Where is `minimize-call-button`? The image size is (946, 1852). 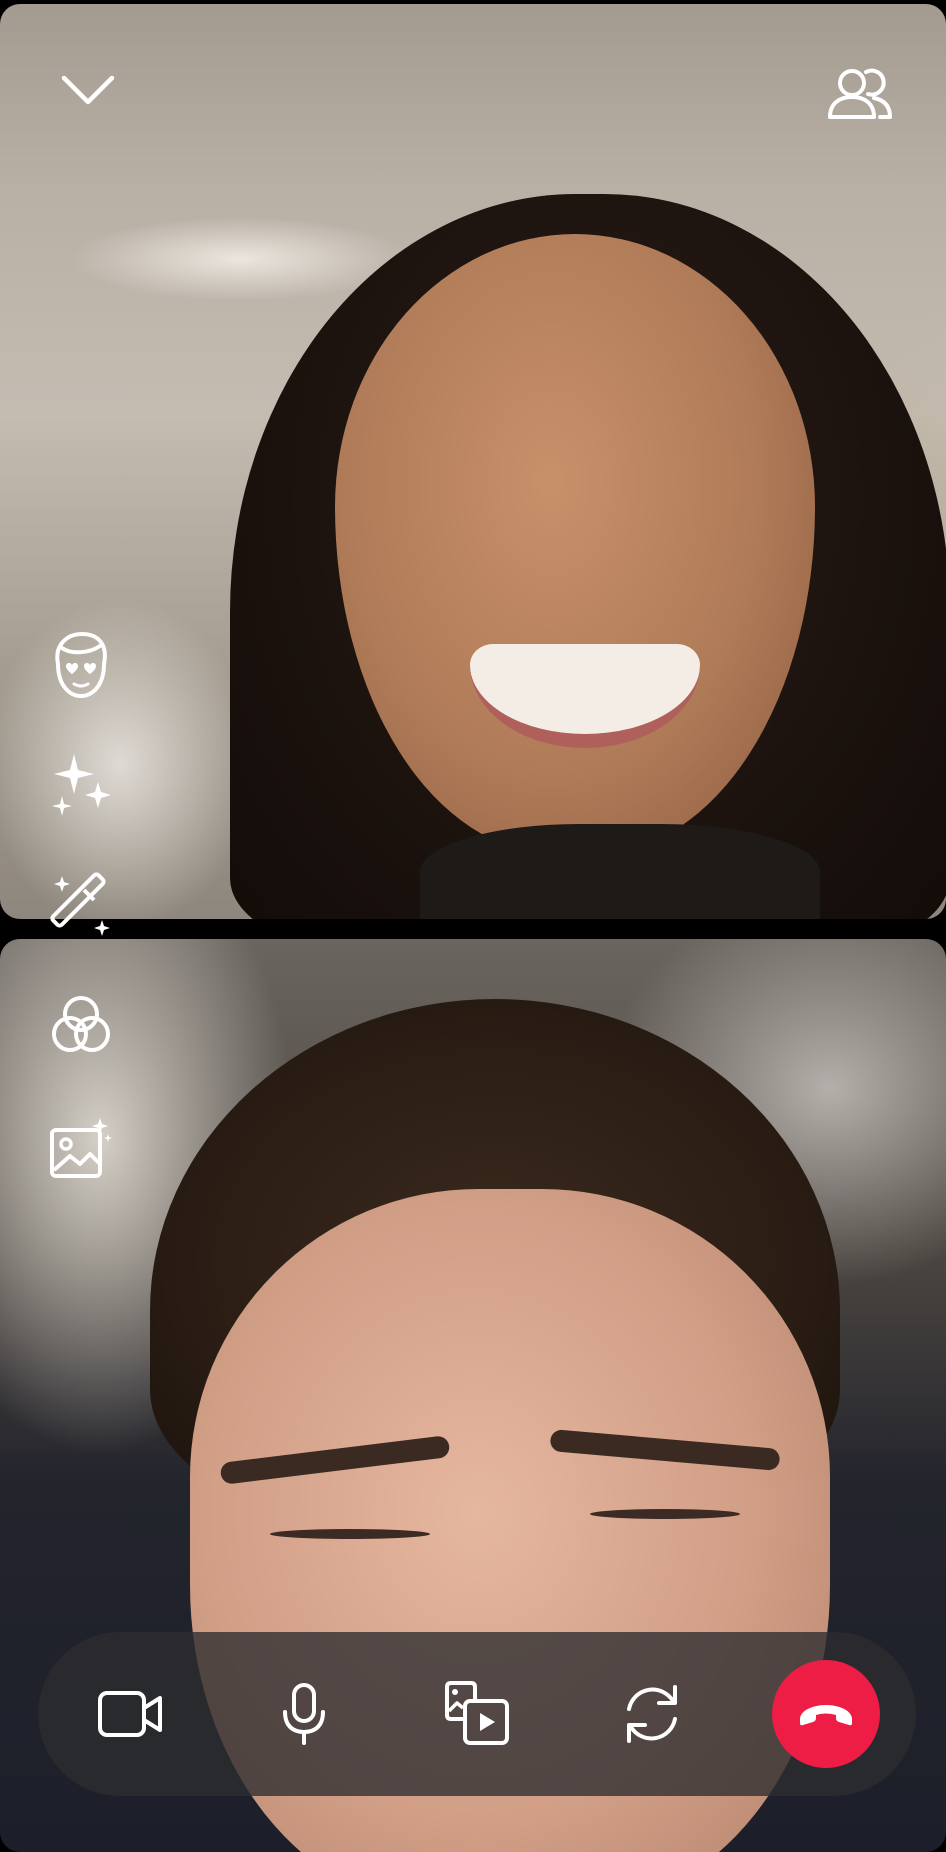
minimize-call-button is located at coordinates (88, 90).